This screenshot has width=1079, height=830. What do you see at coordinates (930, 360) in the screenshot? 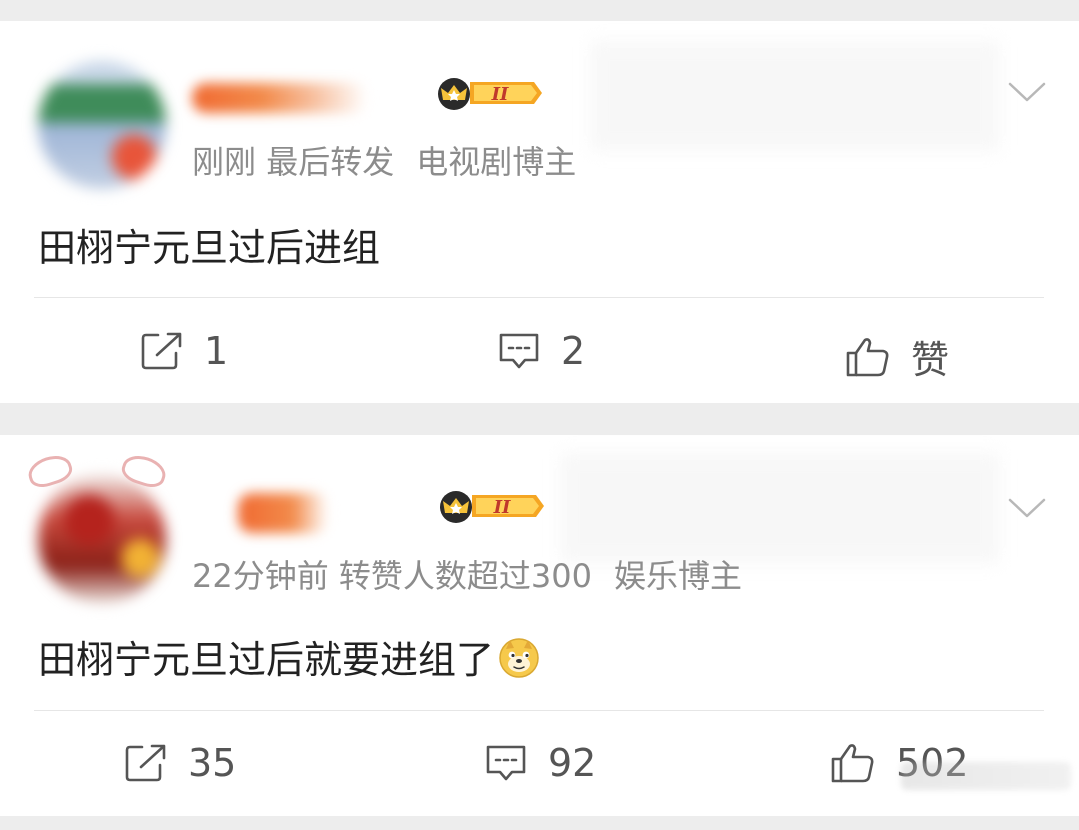
I see `like-label: 赞` at bounding box center [930, 360].